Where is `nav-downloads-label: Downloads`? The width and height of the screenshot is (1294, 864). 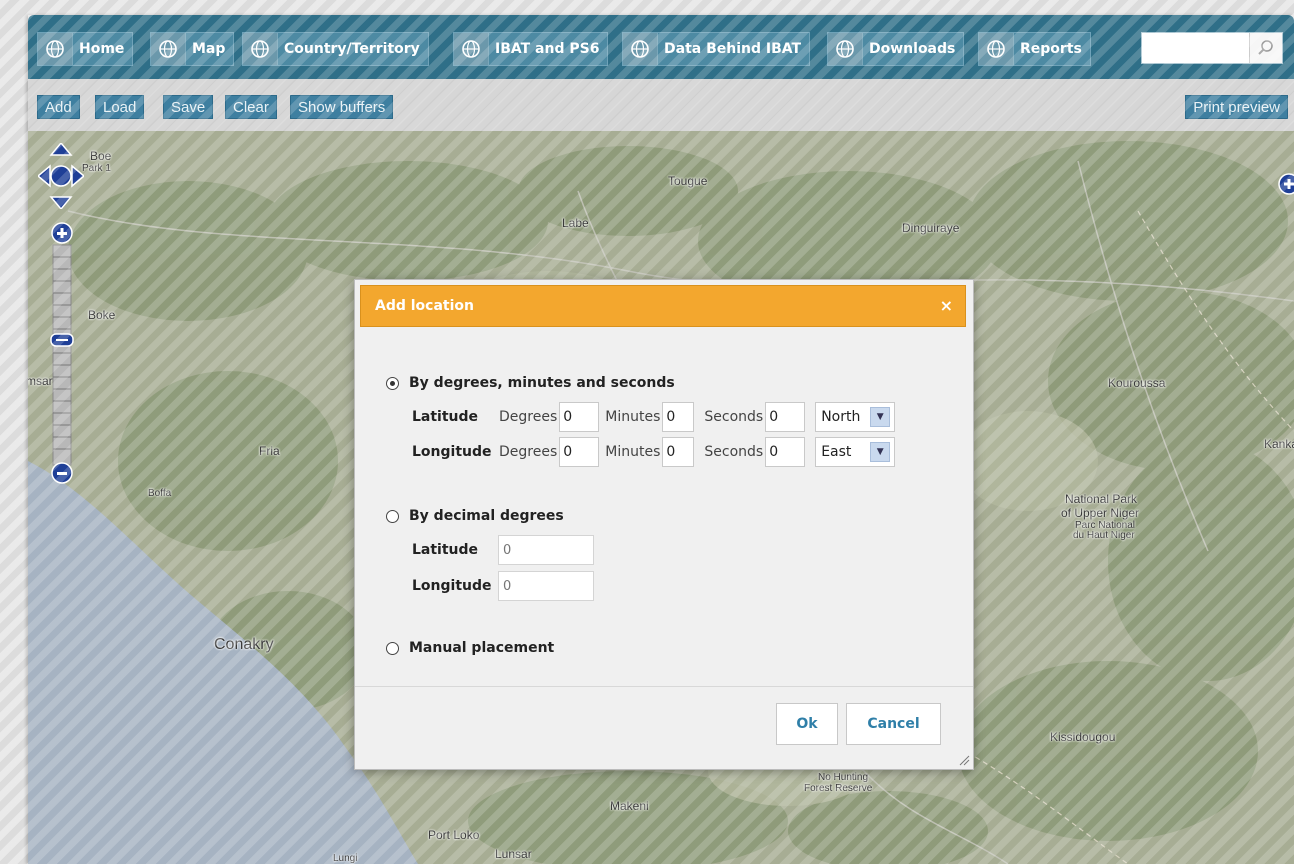 nav-downloads-label: Downloads is located at coordinates (912, 49).